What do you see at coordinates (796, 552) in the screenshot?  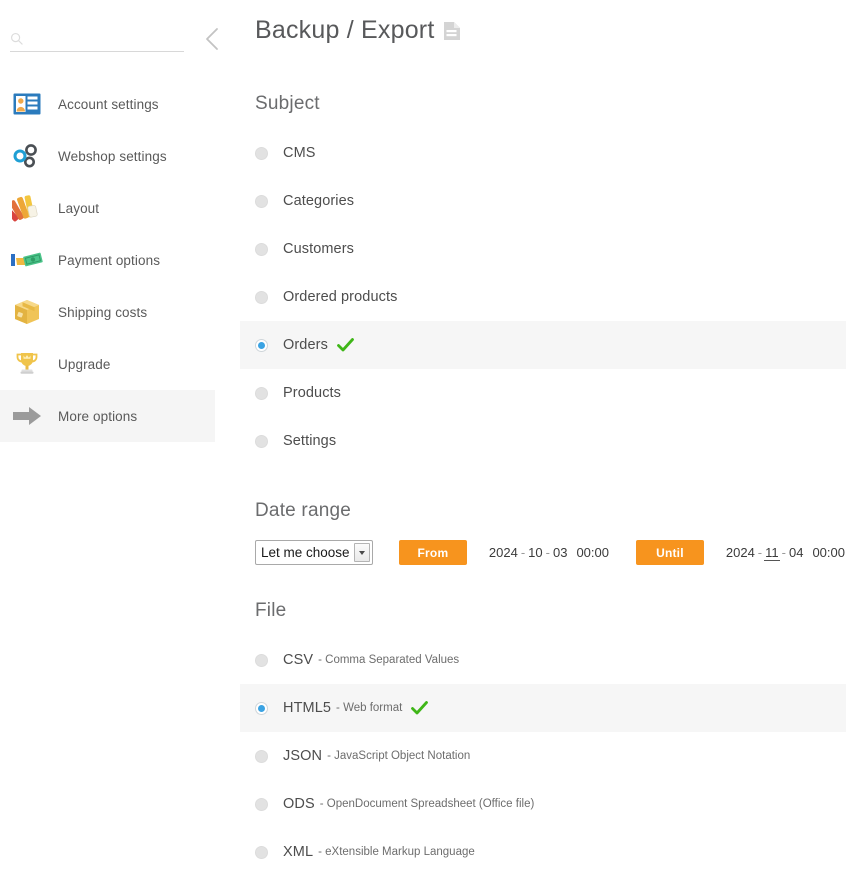 I see `until-day: 04` at bounding box center [796, 552].